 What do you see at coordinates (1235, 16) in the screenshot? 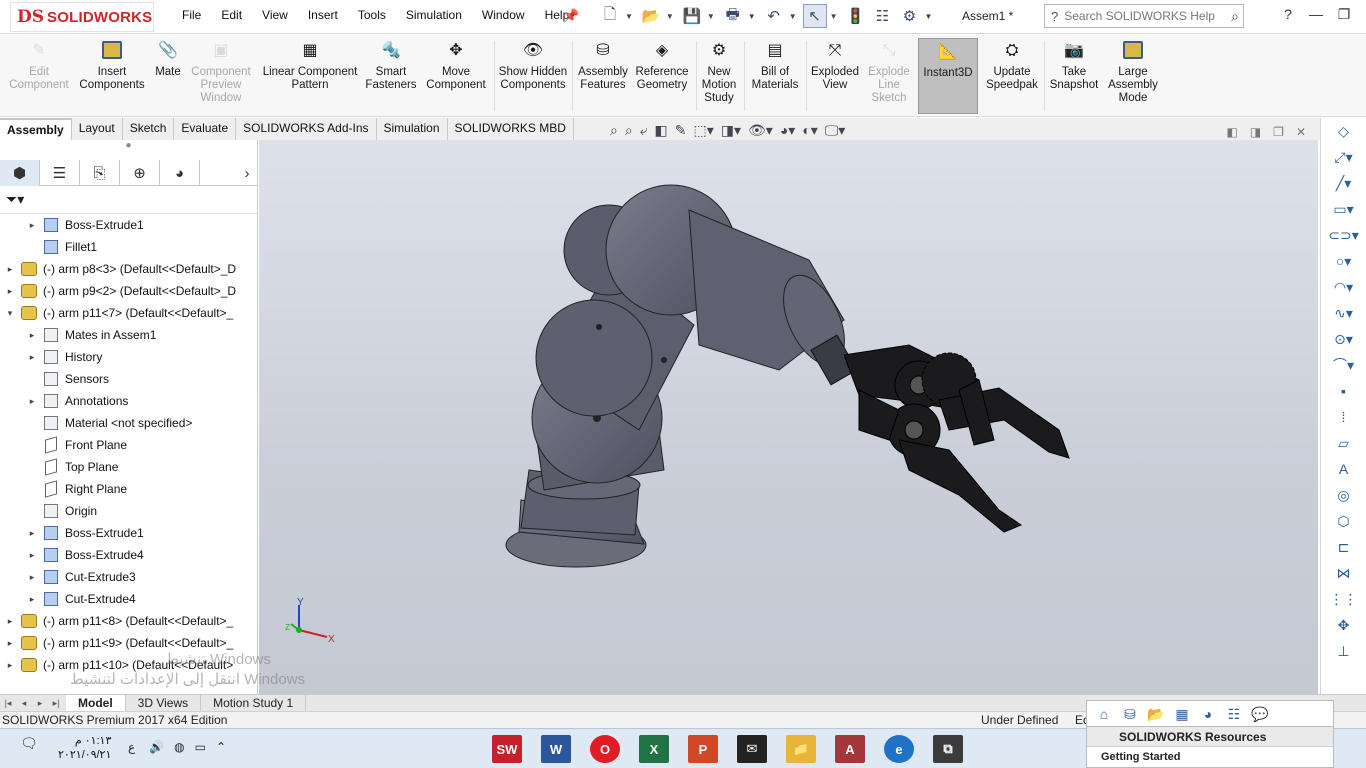
I see `search-icon: ⌕` at bounding box center [1235, 16].